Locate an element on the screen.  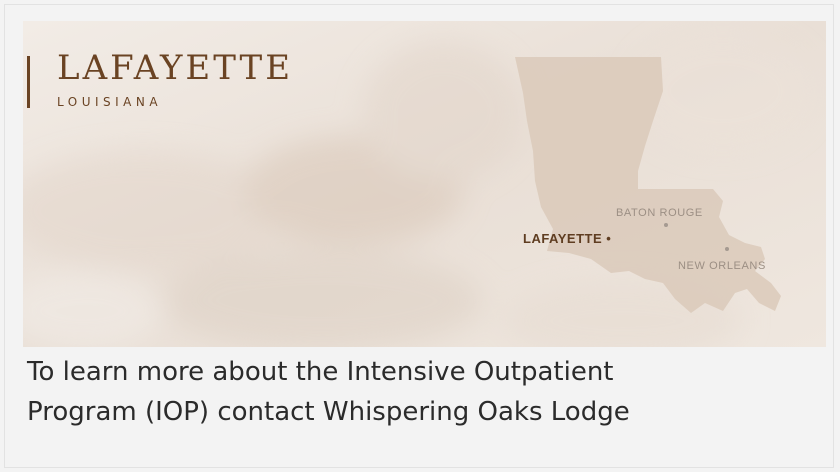
brand-title: LAFAYETTE is located at coordinates (175, 68).